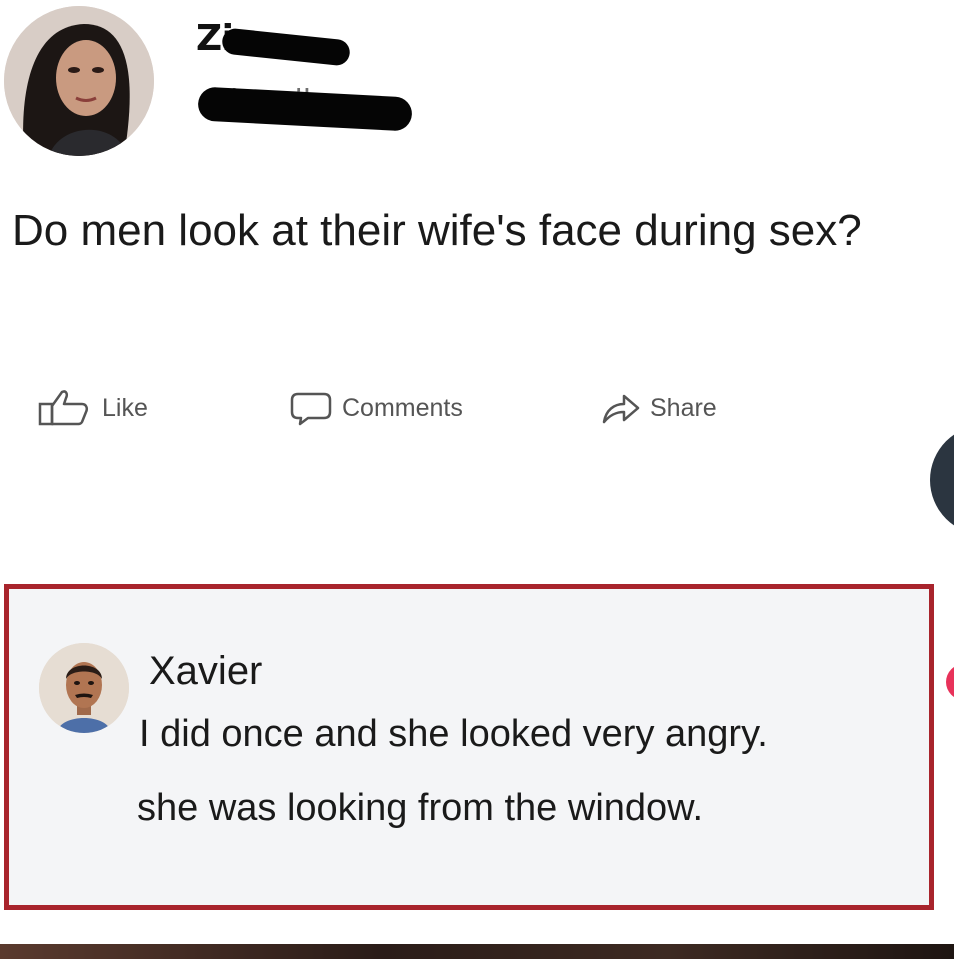 The width and height of the screenshot is (954, 959). Describe the element at coordinates (453, 734) in the screenshot. I see `comment-text-line-1: I did once and she looked very angry.` at that location.